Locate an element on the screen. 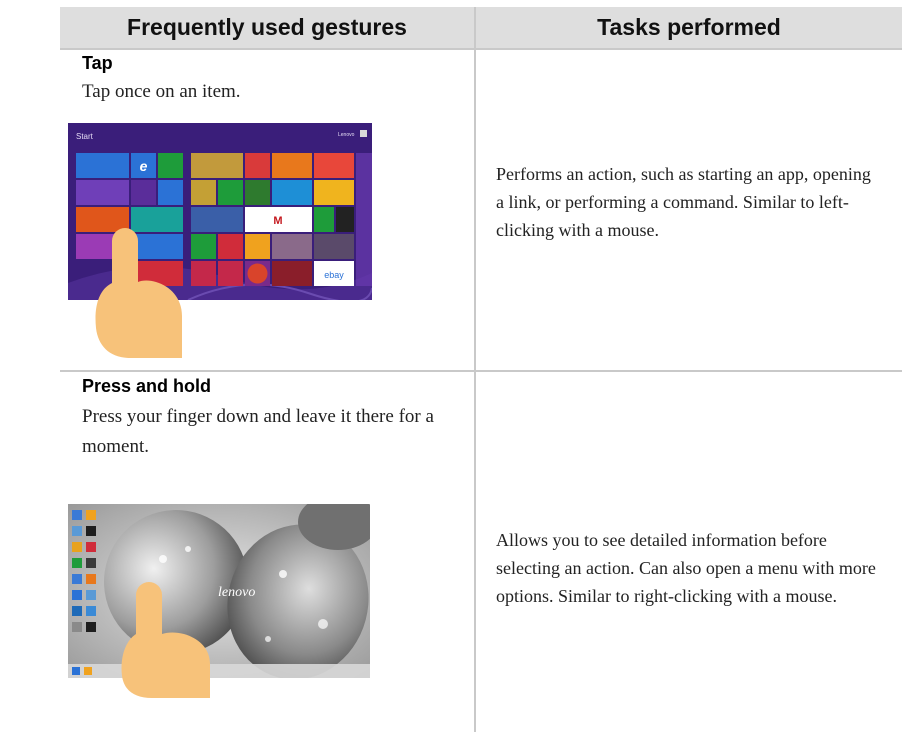 This screenshot has height=732, width=902. start-label: Start is located at coordinates (85, 136).